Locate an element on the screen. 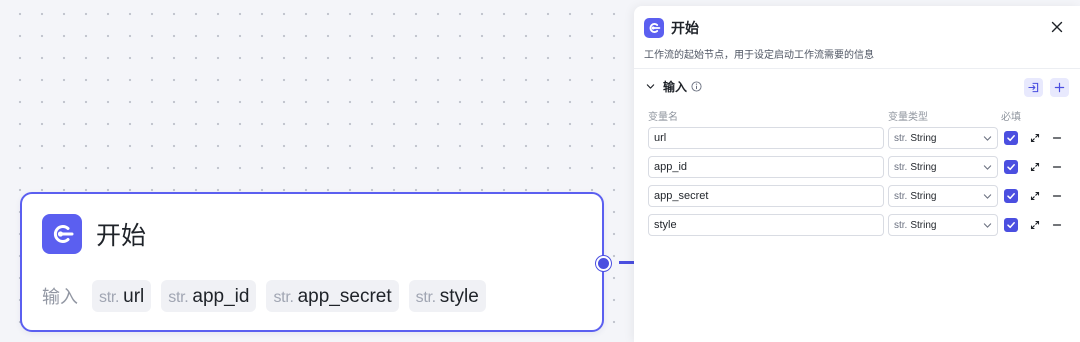  column-header-name: 变量名 is located at coordinates (663, 117).